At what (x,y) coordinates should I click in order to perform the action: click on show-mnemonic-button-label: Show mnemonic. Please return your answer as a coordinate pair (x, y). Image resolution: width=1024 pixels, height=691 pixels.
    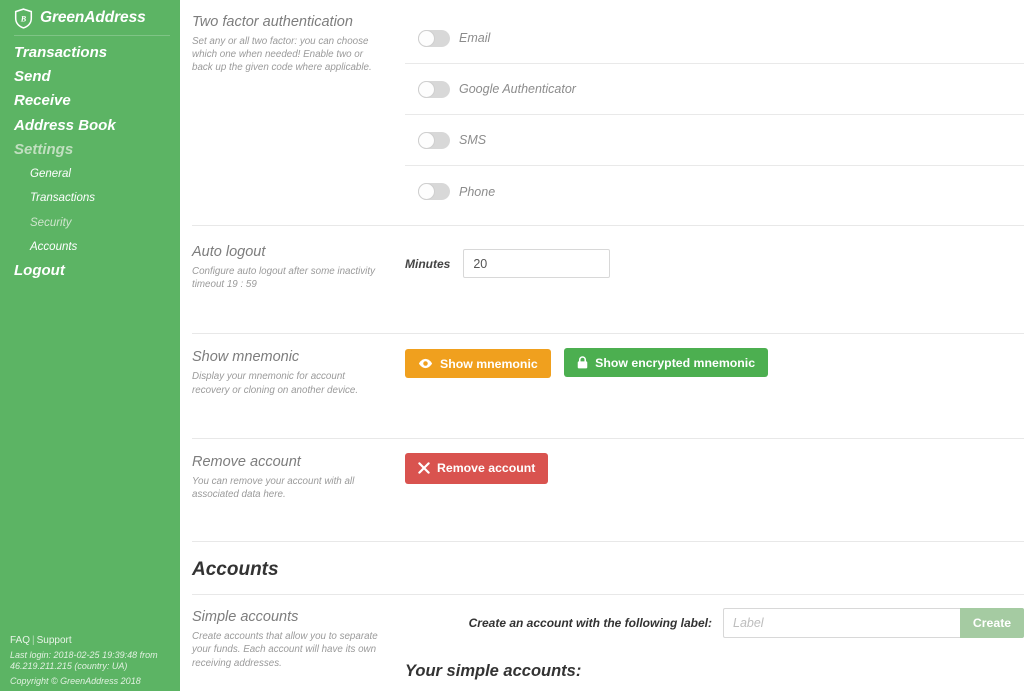
    Looking at the image, I should click on (489, 363).